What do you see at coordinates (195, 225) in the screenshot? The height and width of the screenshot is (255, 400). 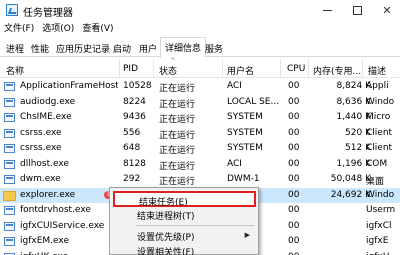 I see `menu-separator` at bounding box center [195, 225].